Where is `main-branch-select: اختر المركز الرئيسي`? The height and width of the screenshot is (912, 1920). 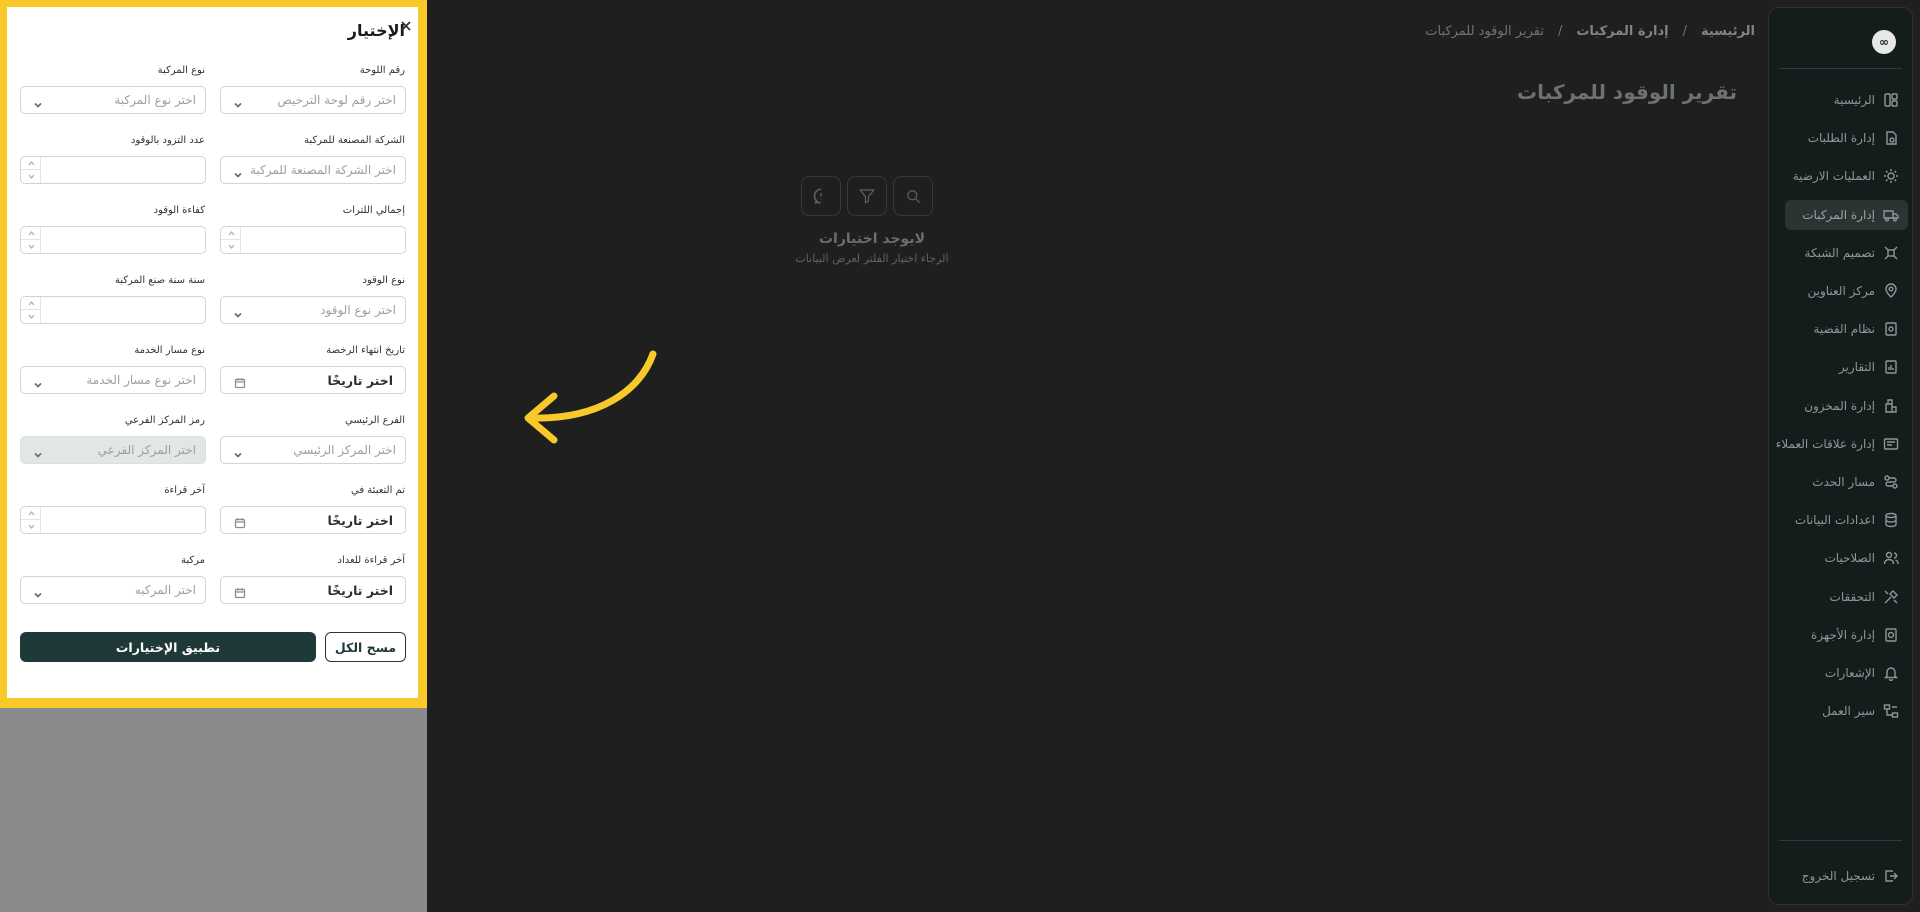 main-branch-select: اختر المركز الرئيسي is located at coordinates (313, 450).